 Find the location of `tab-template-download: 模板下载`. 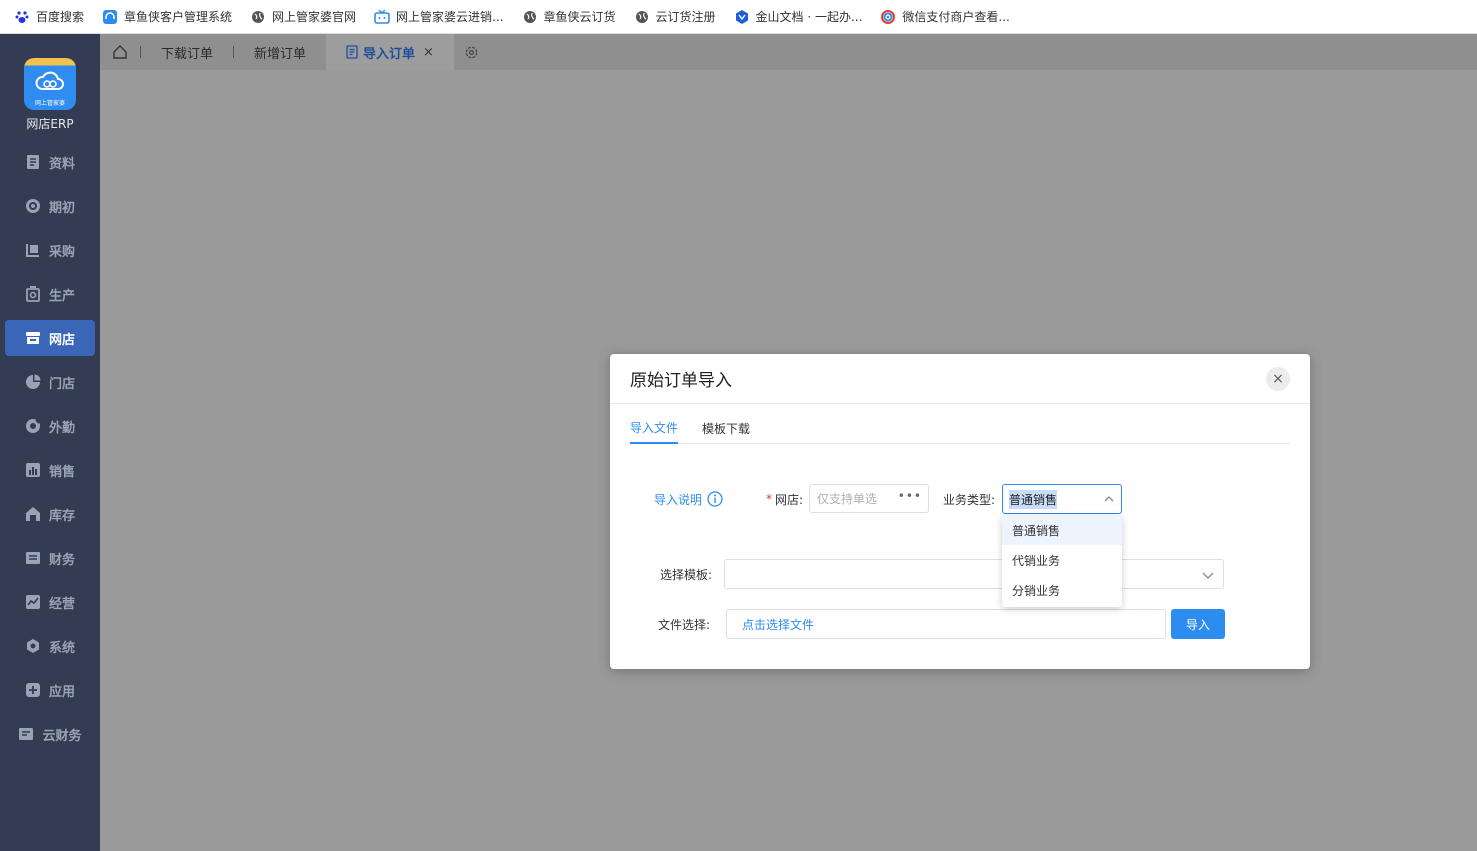

tab-template-download: 模板下载 is located at coordinates (726, 428).